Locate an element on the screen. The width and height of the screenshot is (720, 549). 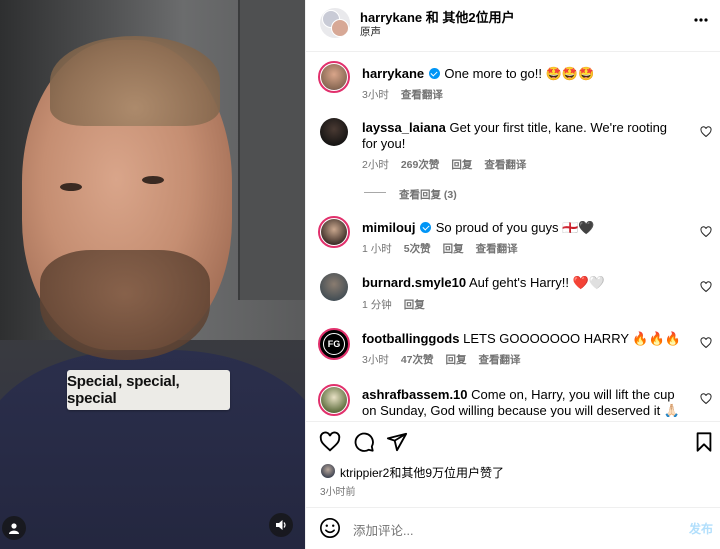
author-avatar is located at coordinates (334, 77).